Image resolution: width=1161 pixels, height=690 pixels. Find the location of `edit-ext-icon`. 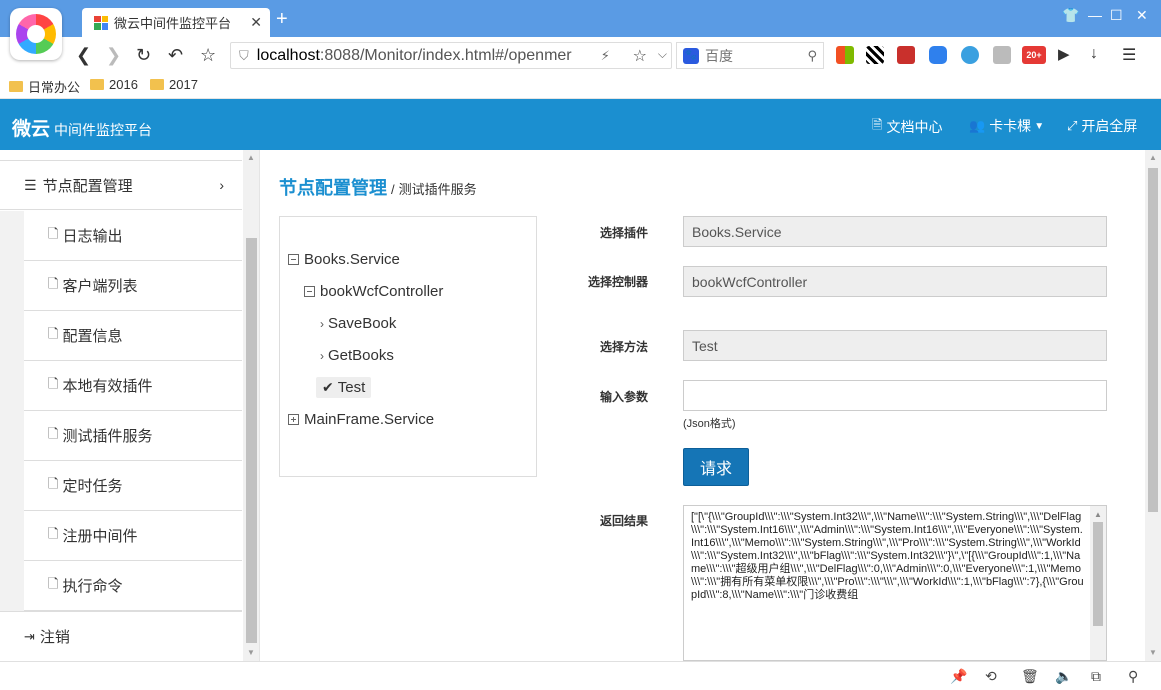

edit-ext-icon is located at coordinates (938, 55).